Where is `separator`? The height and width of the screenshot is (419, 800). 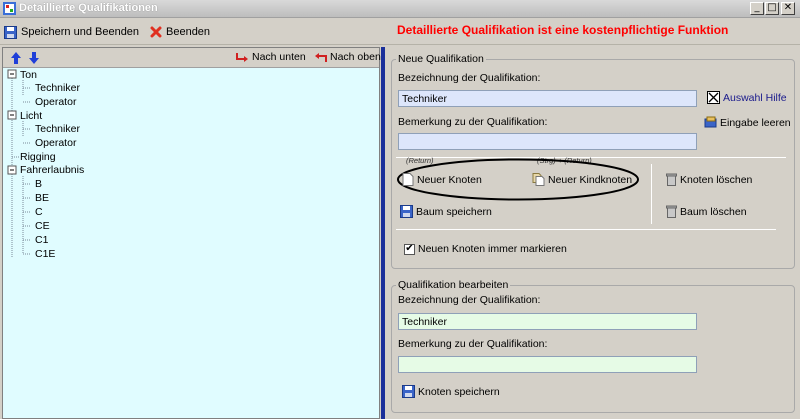
separator is located at coordinates (586, 229).